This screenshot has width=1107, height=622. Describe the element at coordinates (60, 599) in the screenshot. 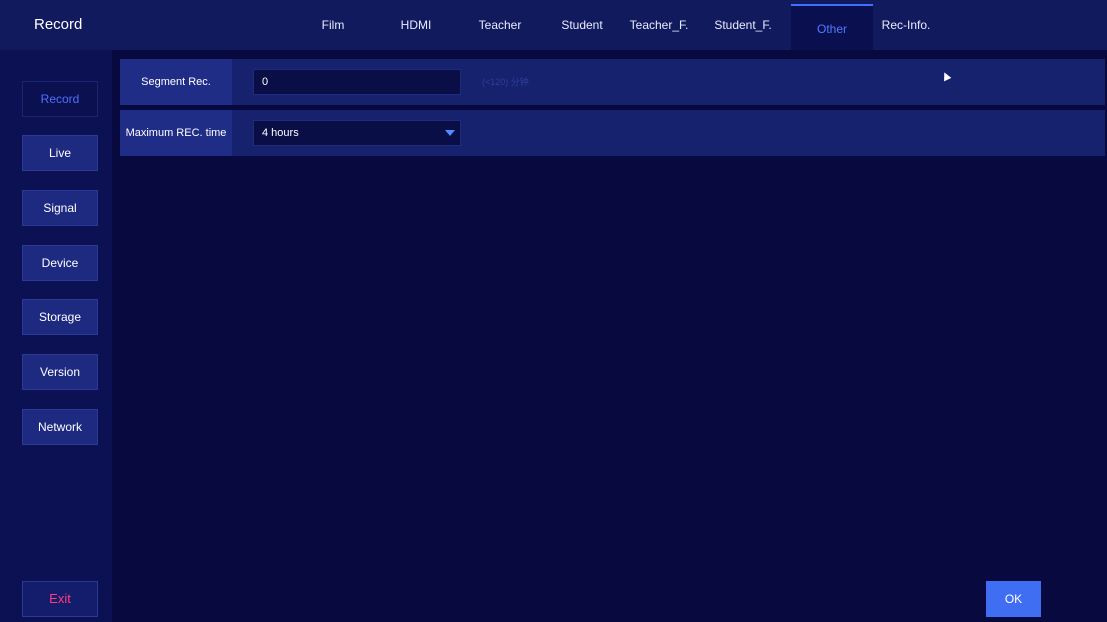

I see `exit-button: Exit` at that location.